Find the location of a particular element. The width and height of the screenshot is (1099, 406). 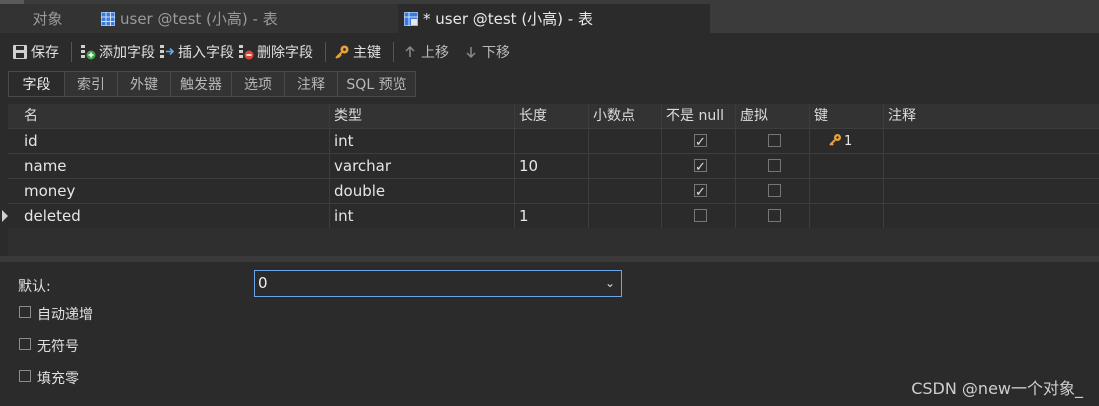

cell-name: id is located at coordinates (175, 141).